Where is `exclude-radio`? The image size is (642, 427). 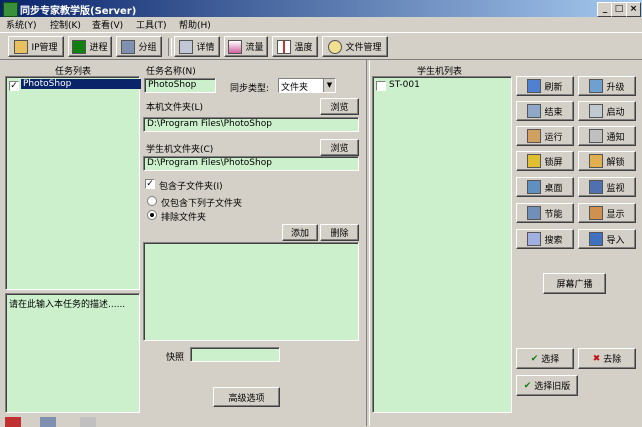
exclude-radio is located at coordinates (152, 215).